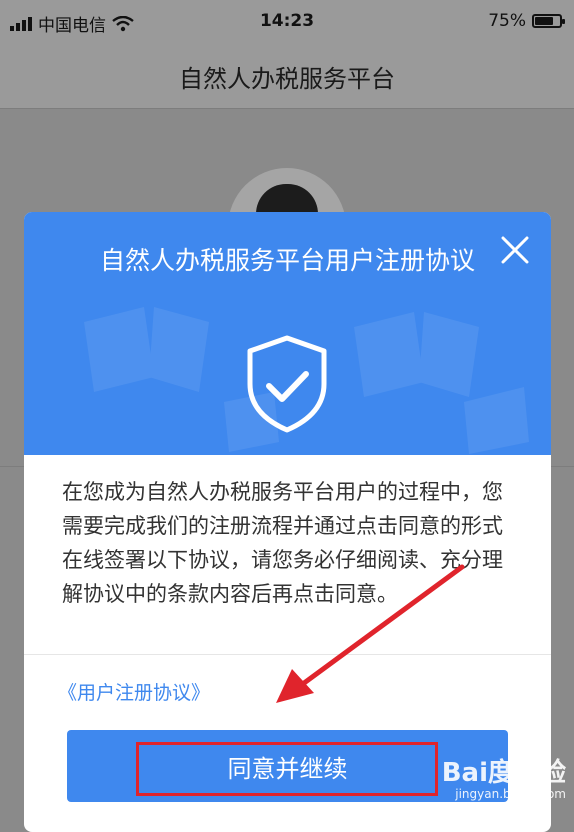  What do you see at coordinates (510, 794) in the screenshot?
I see `watermark-url: jingyan.baidu.com` at bounding box center [510, 794].